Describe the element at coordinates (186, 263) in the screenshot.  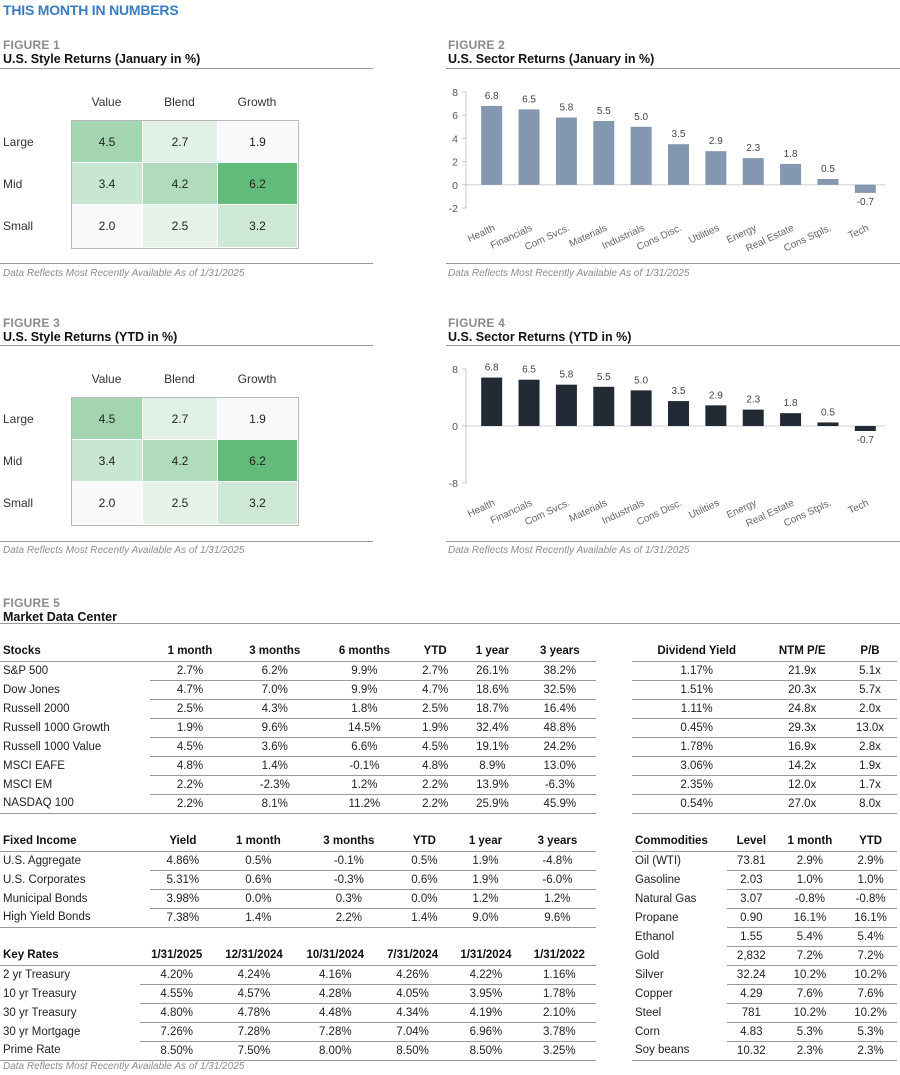
I see `divider` at that location.